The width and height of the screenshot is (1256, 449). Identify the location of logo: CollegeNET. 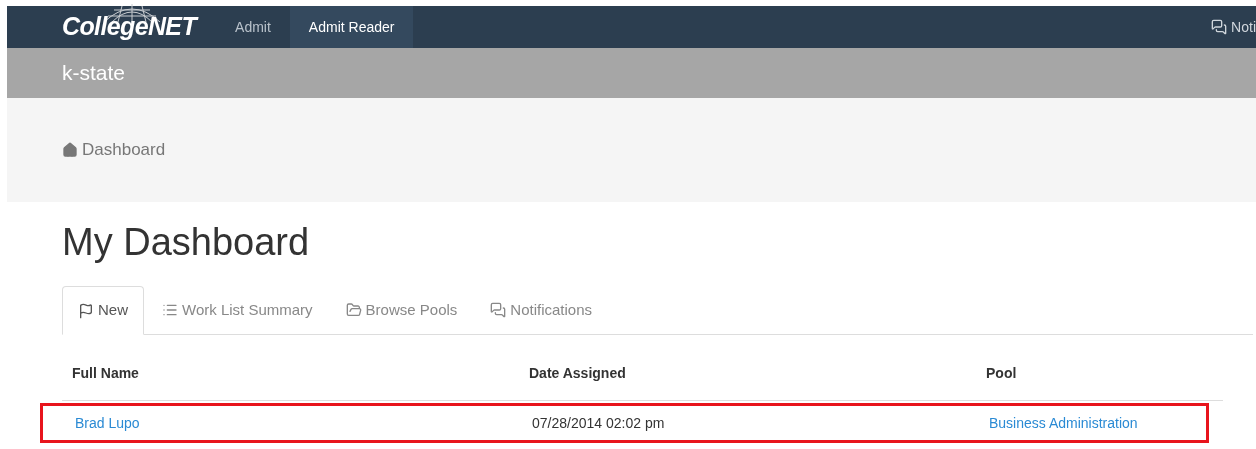
(129, 27).